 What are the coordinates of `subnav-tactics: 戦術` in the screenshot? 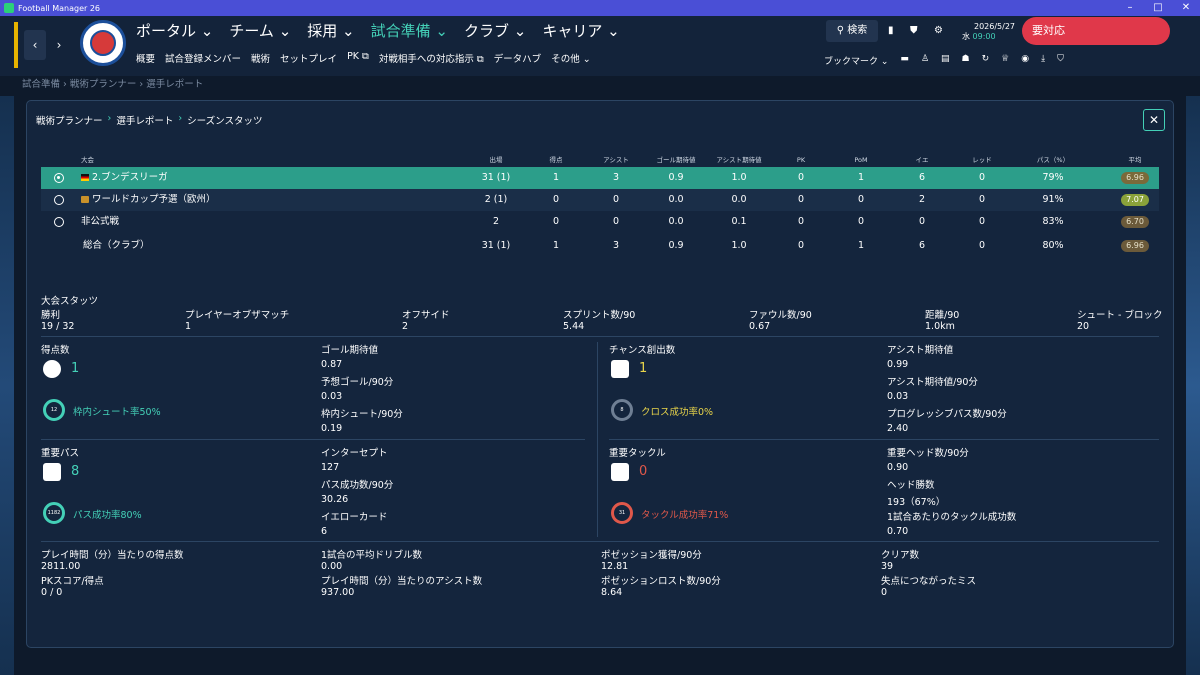 It's located at (260, 58).